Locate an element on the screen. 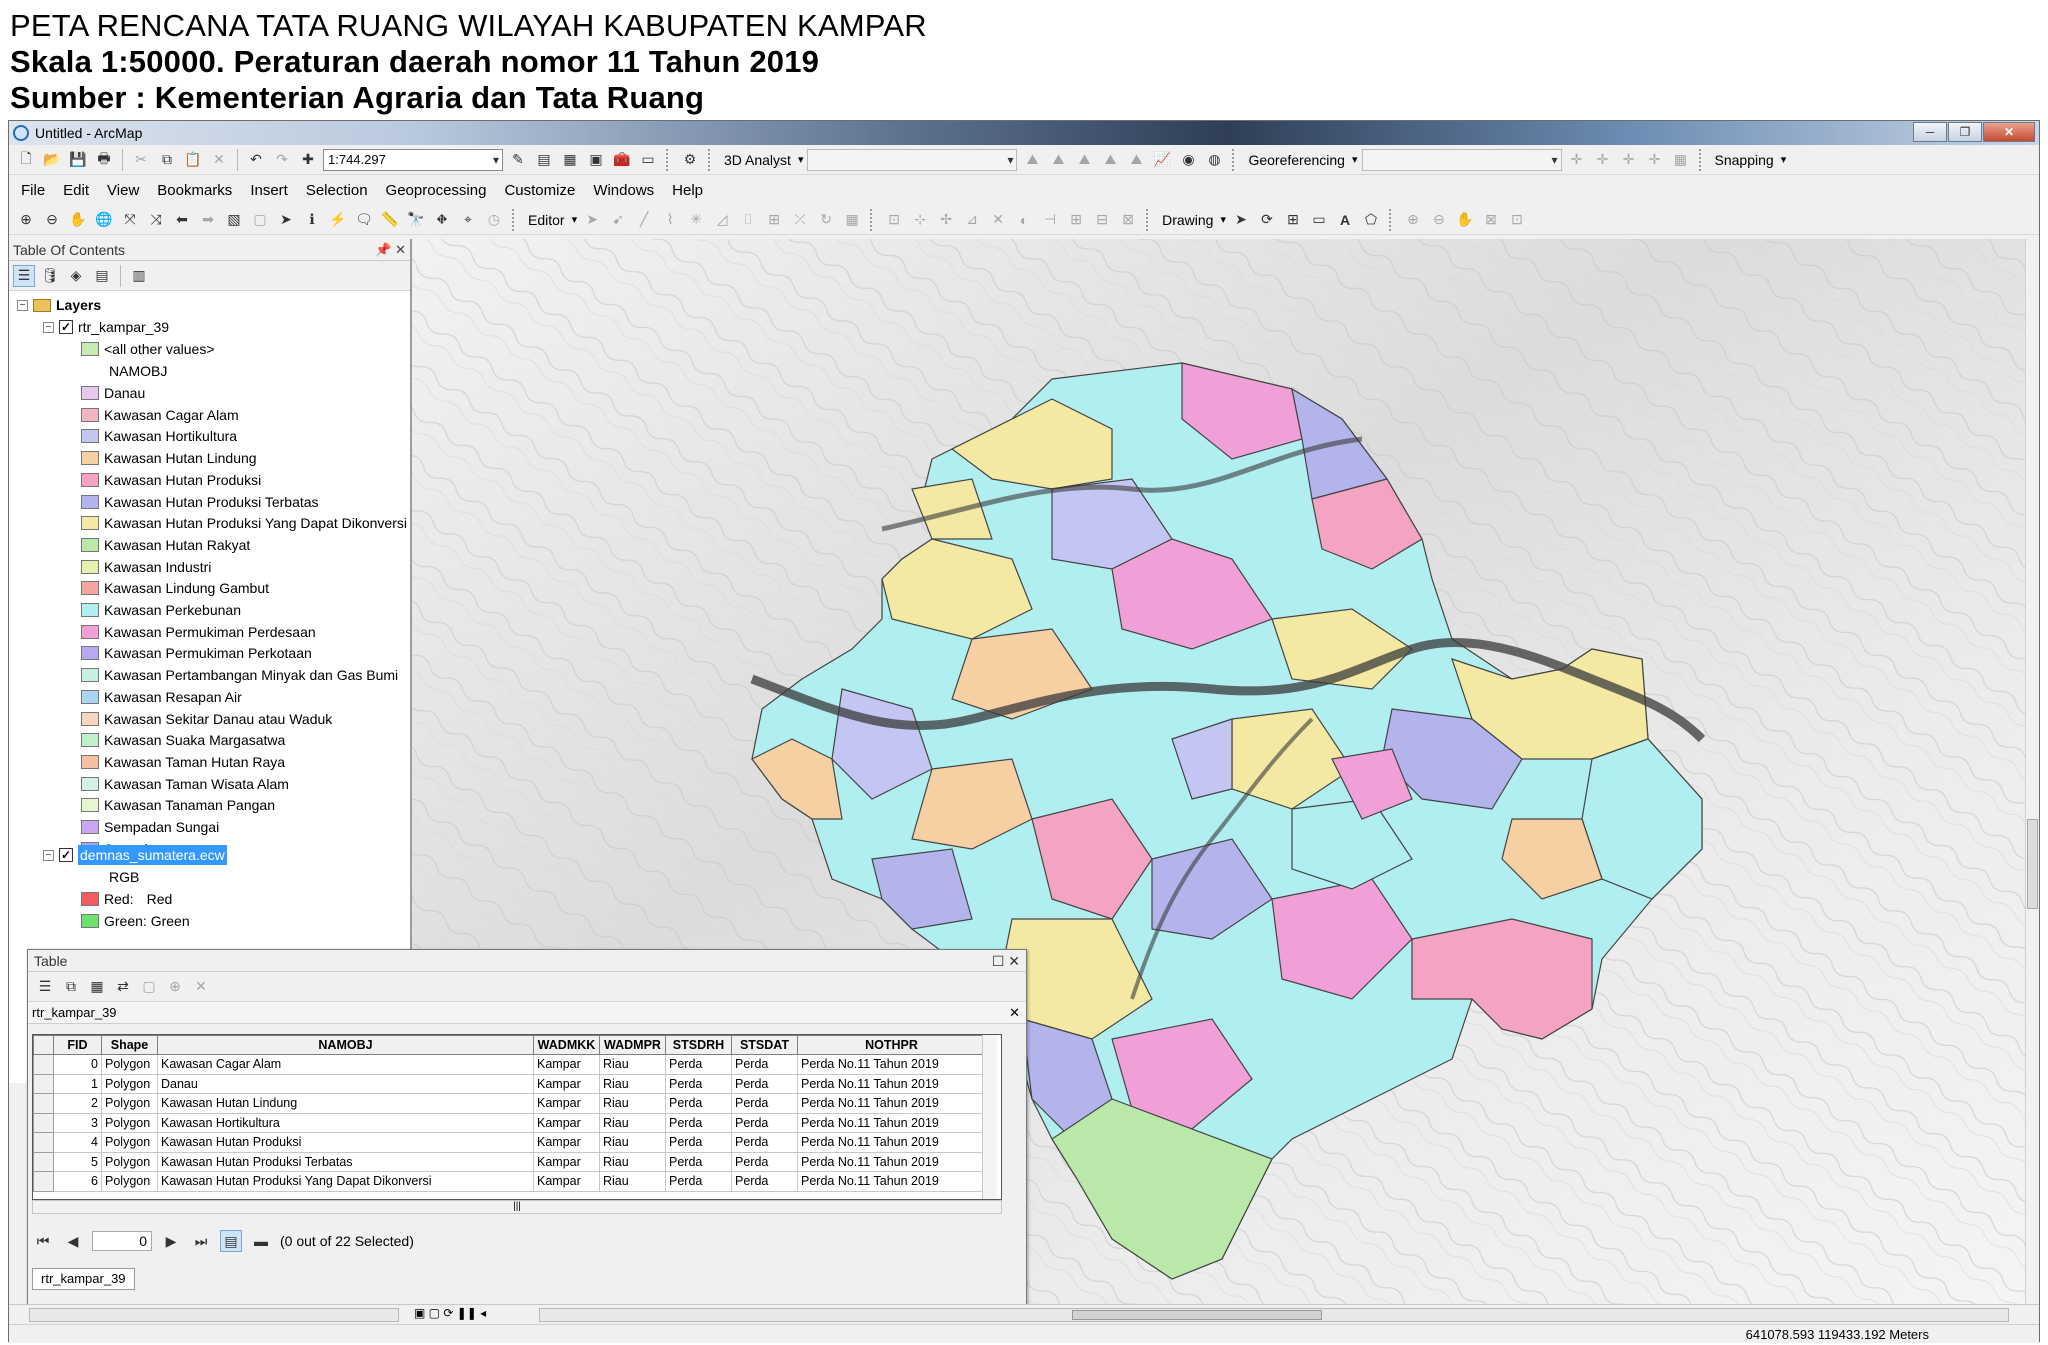  delete-selected-icon: ✕ is located at coordinates (201, 987).